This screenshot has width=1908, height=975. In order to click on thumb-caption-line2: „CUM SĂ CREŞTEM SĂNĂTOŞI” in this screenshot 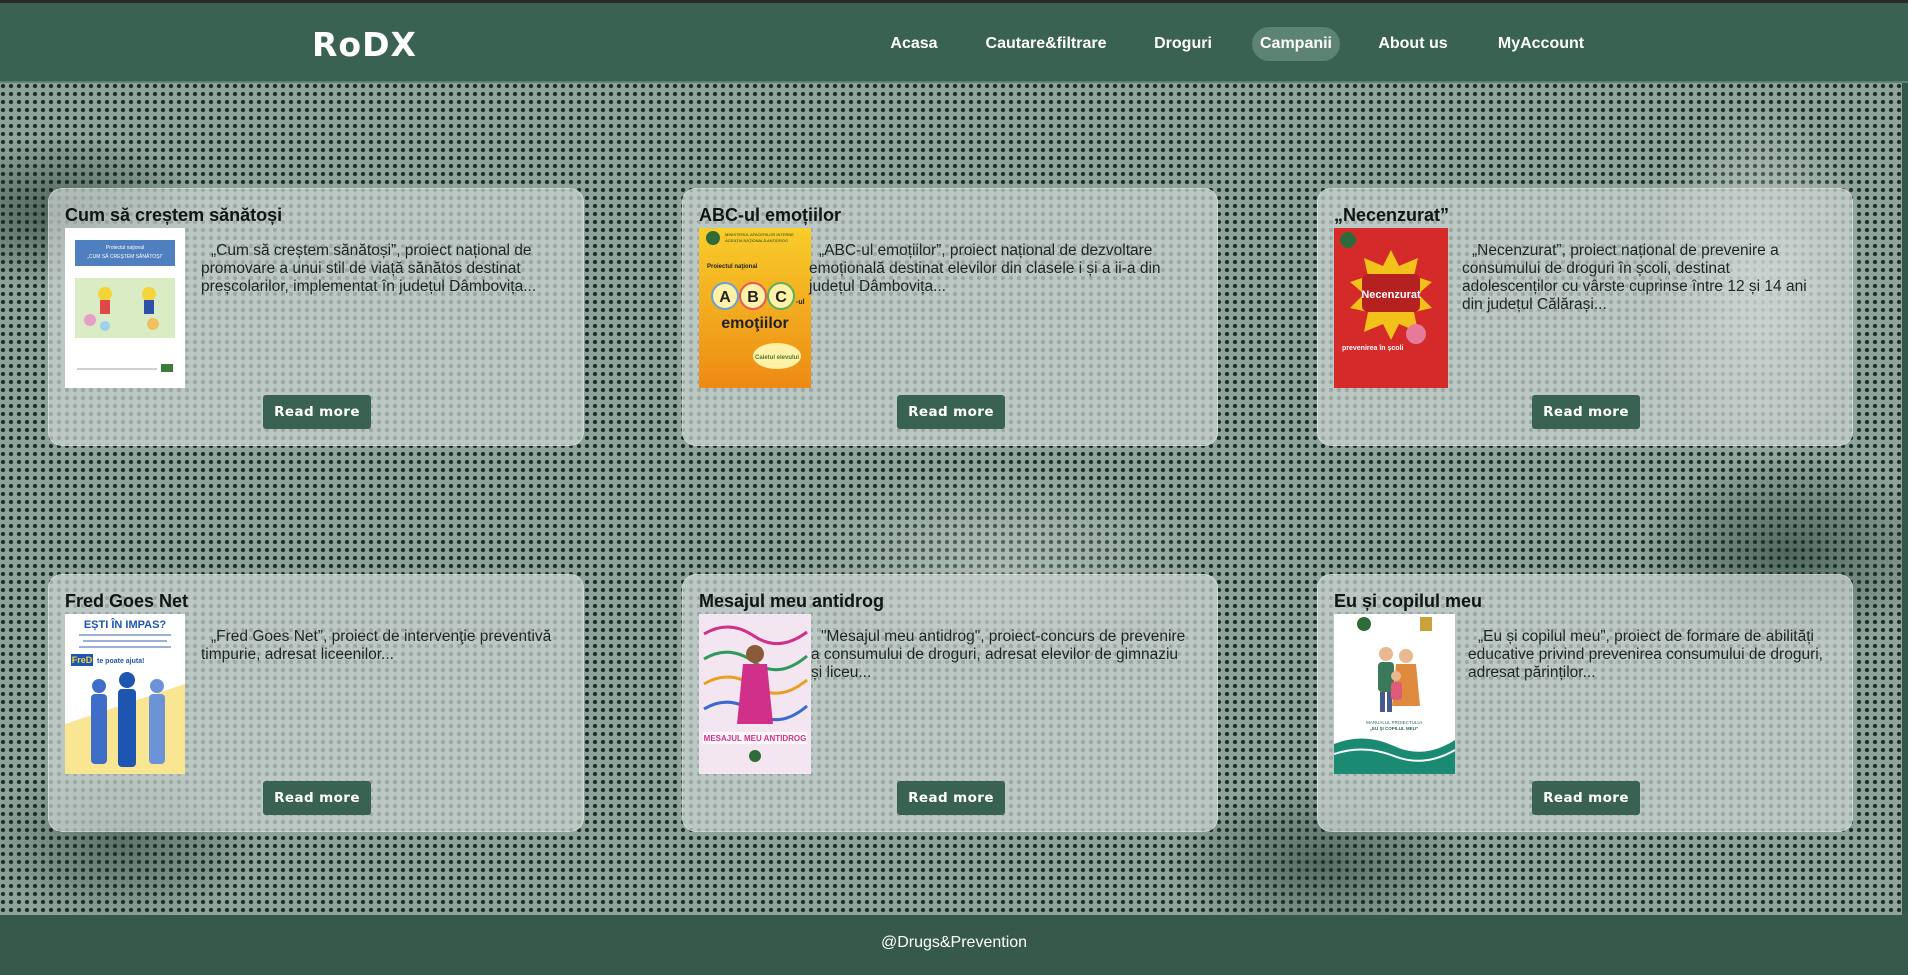, I will do `click(125, 256)`.